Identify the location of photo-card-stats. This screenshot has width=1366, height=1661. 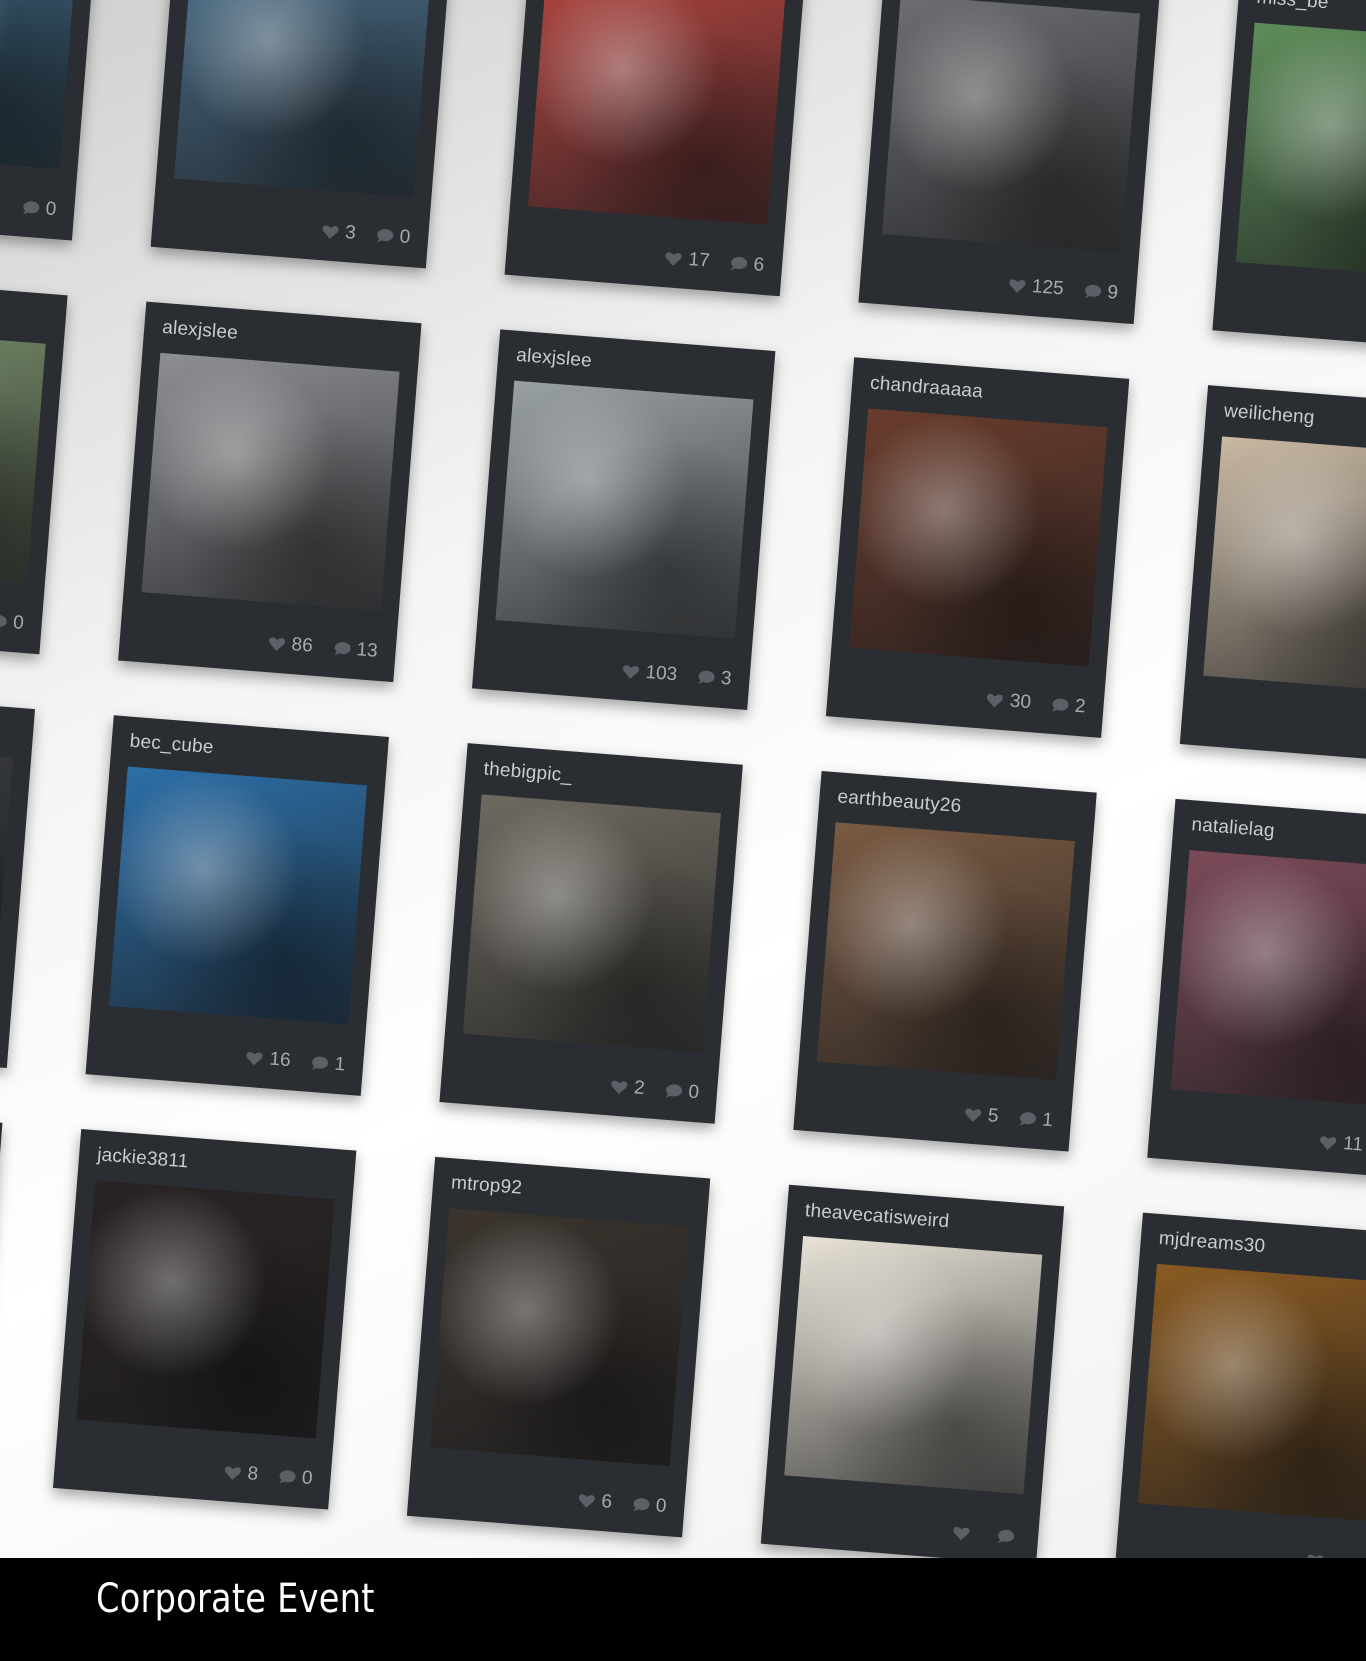
(986, 1535).